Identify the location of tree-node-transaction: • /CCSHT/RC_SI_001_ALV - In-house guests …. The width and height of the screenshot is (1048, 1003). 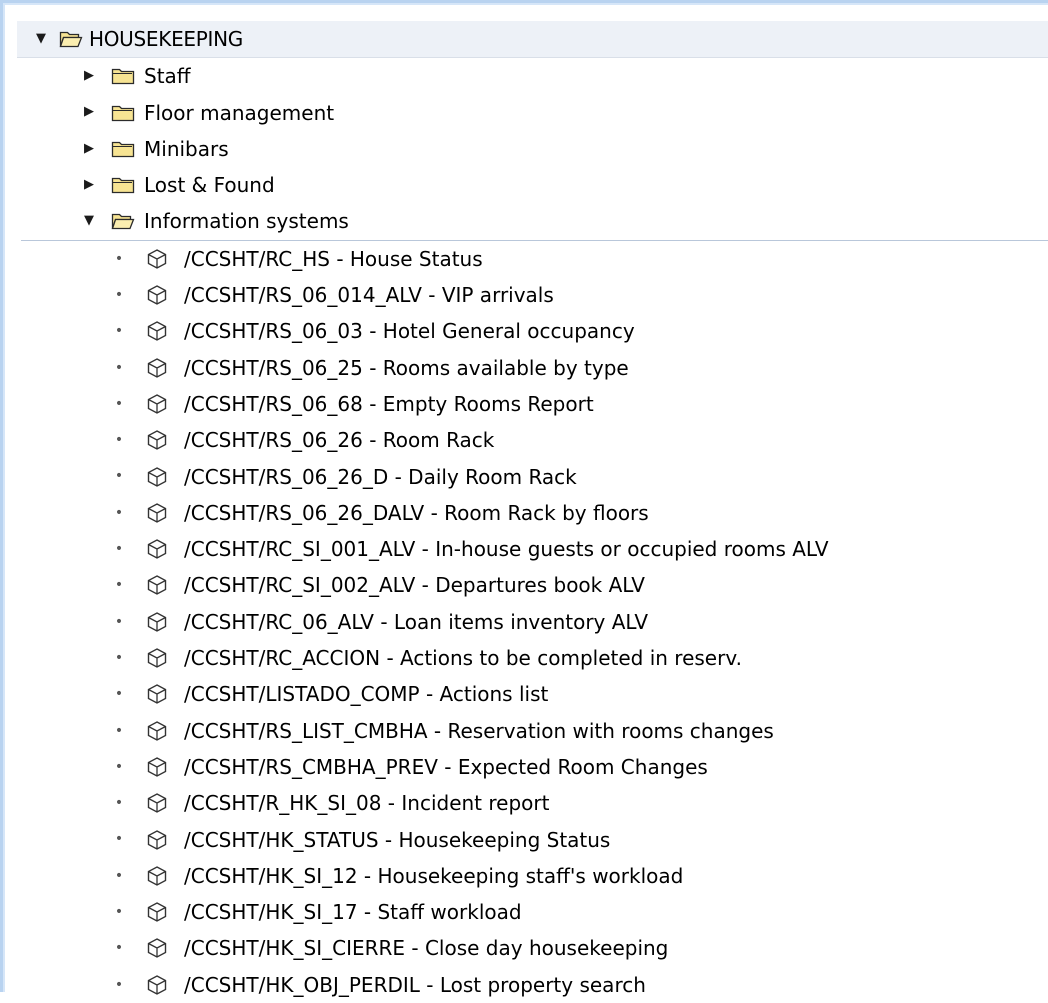
(534, 549).